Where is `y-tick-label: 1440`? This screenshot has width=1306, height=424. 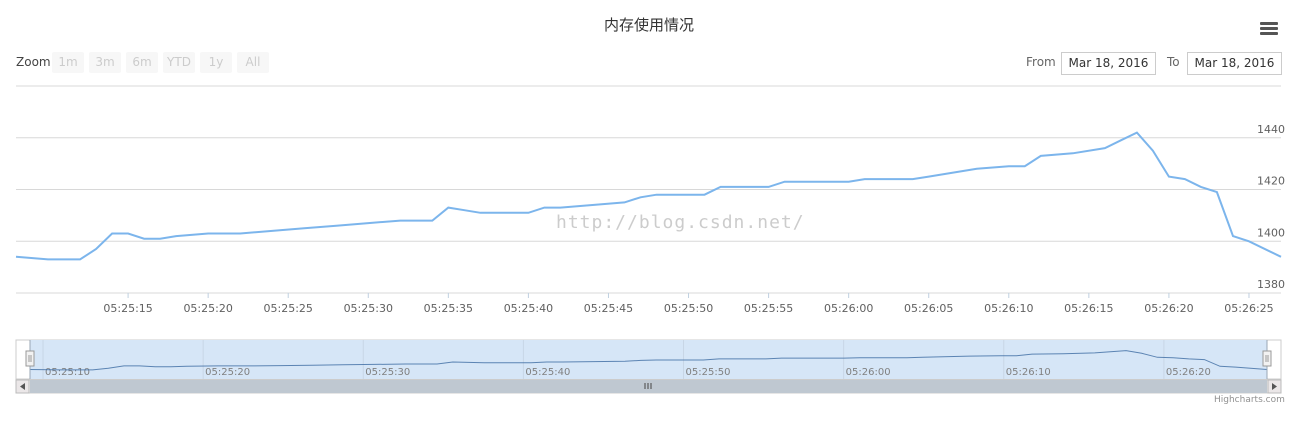 y-tick-label: 1440 is located at coordinates (1271, 129).